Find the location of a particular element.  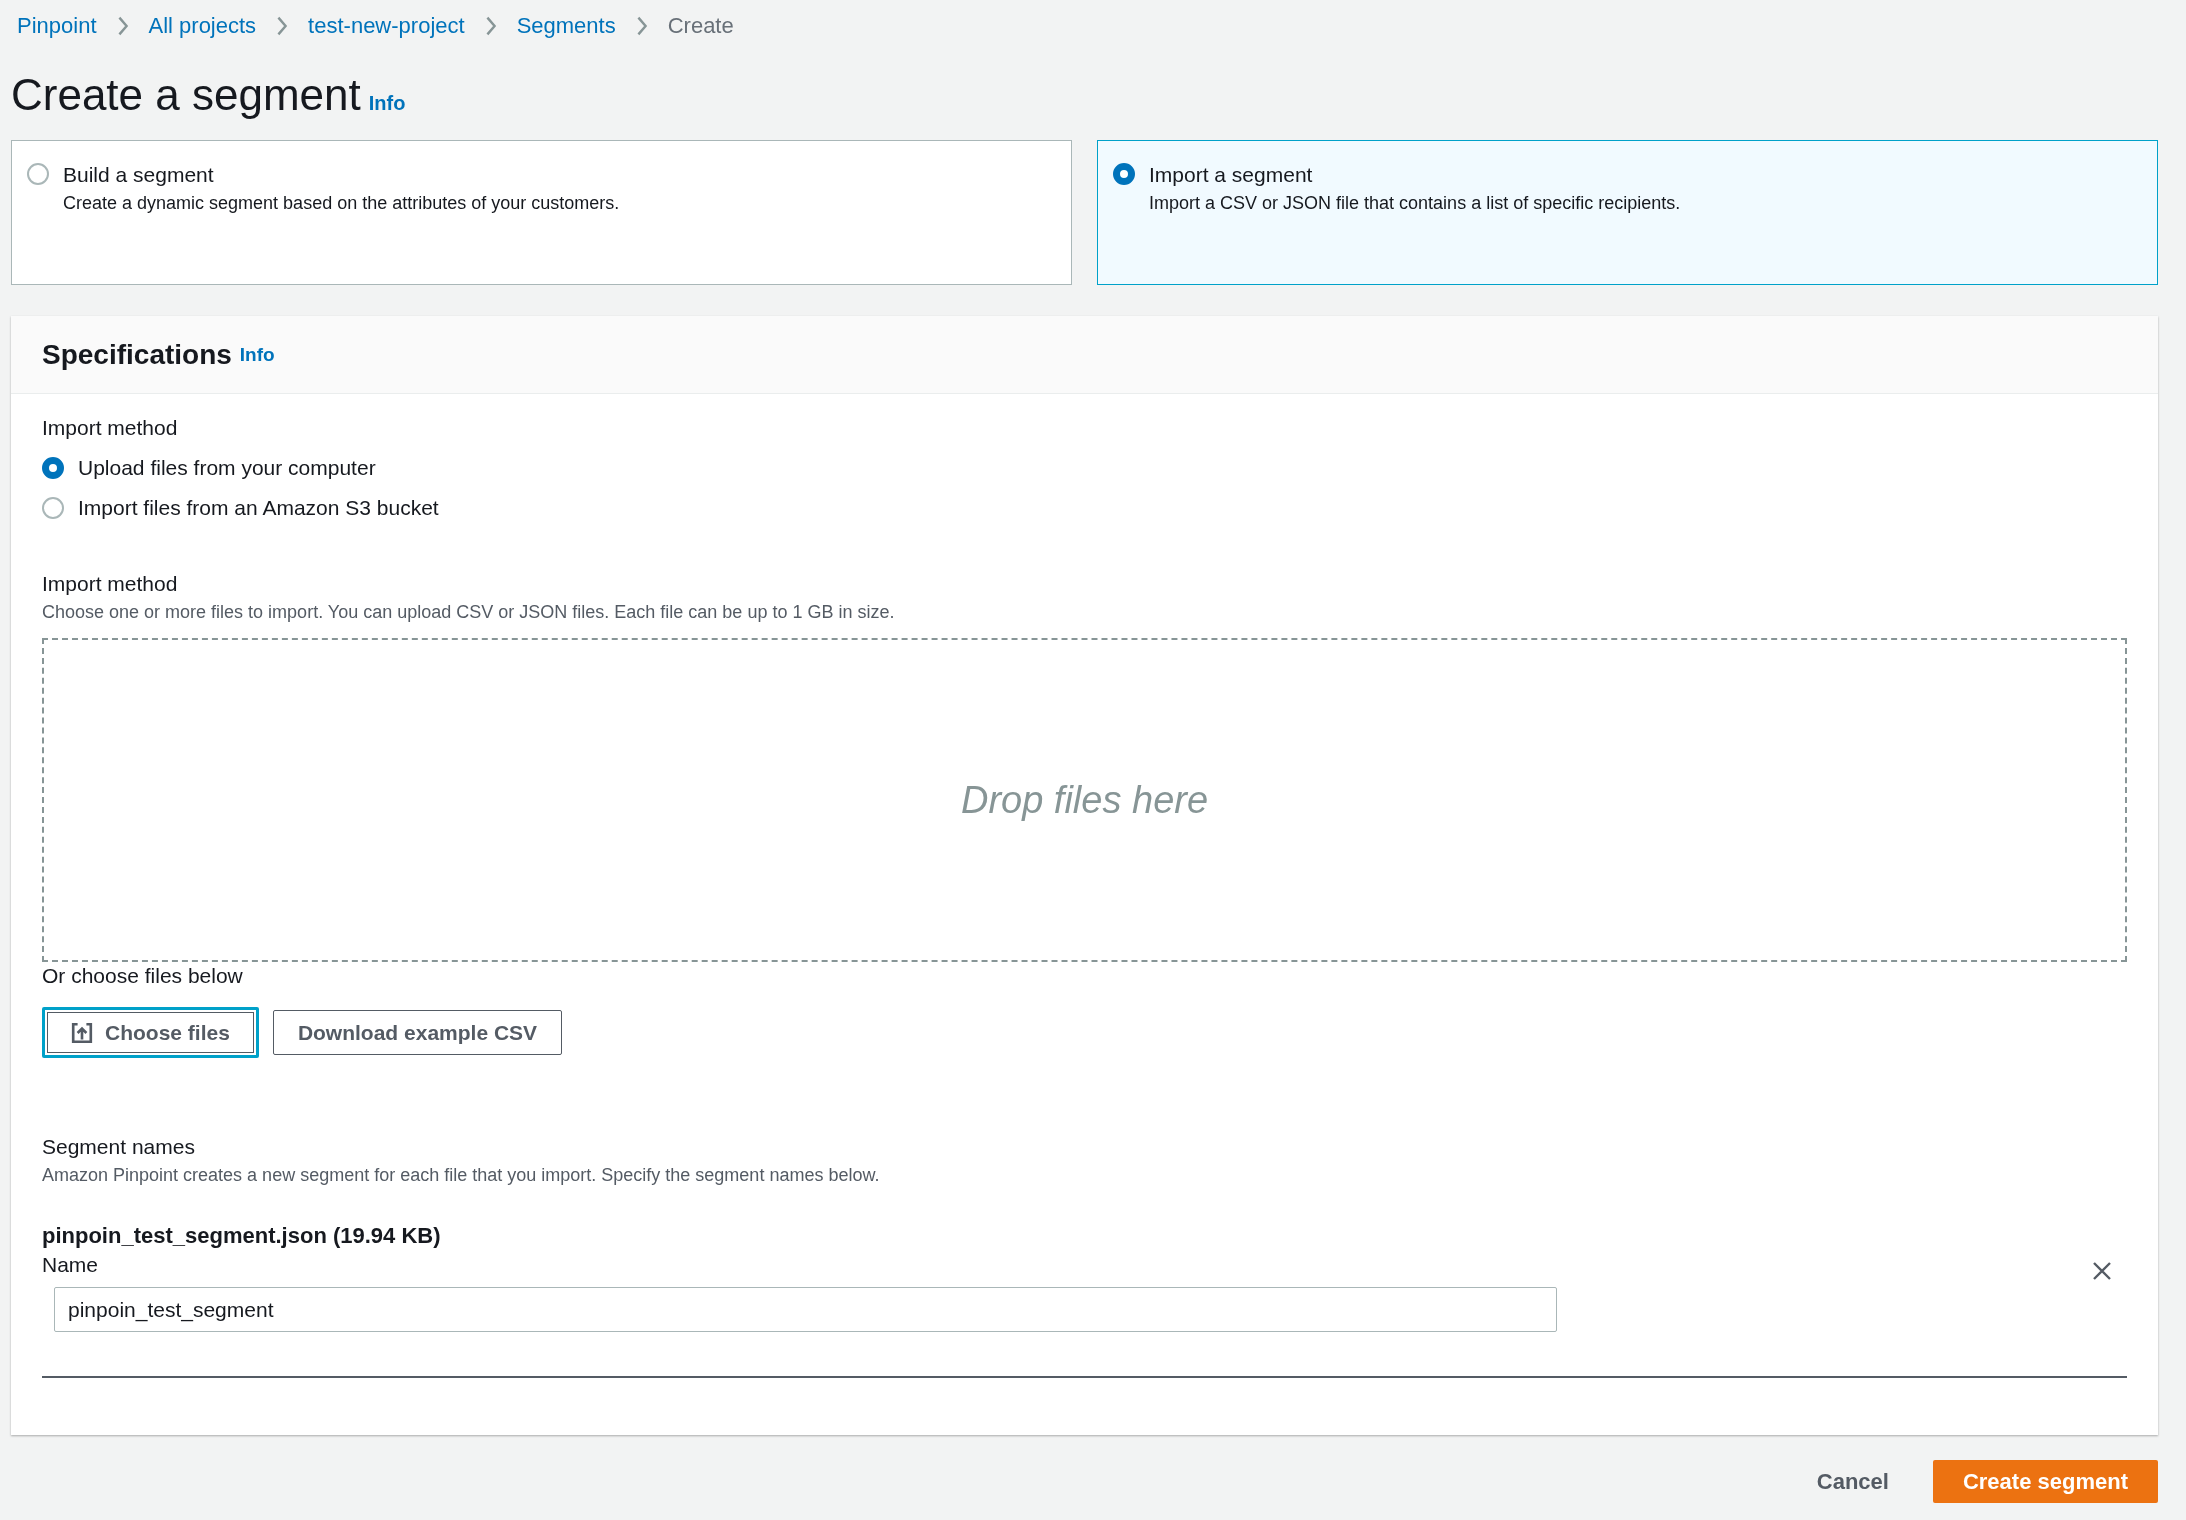

card-description: Import a CSV or JSON file that contains a list of specific recipients. is located at coordinates (1415, 203).